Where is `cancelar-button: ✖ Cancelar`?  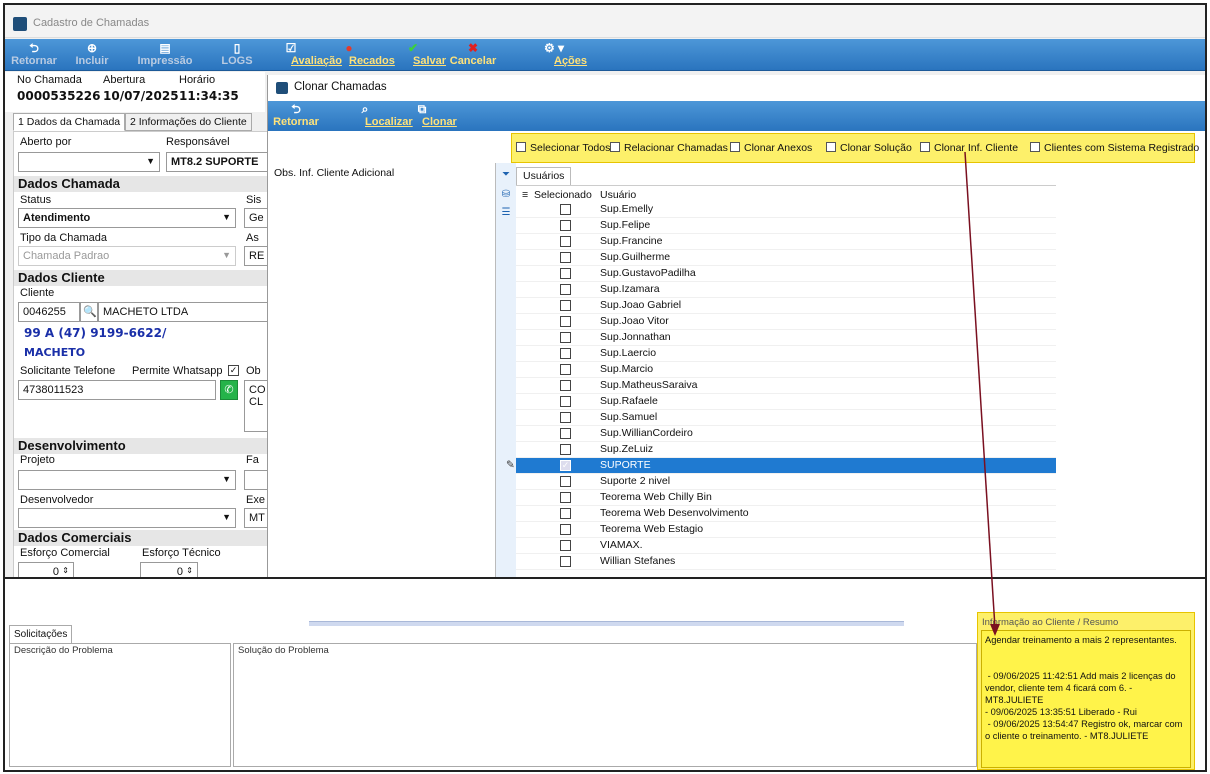 cancelar-button: ✖ Cancelar is located at coordinates (473, 55).